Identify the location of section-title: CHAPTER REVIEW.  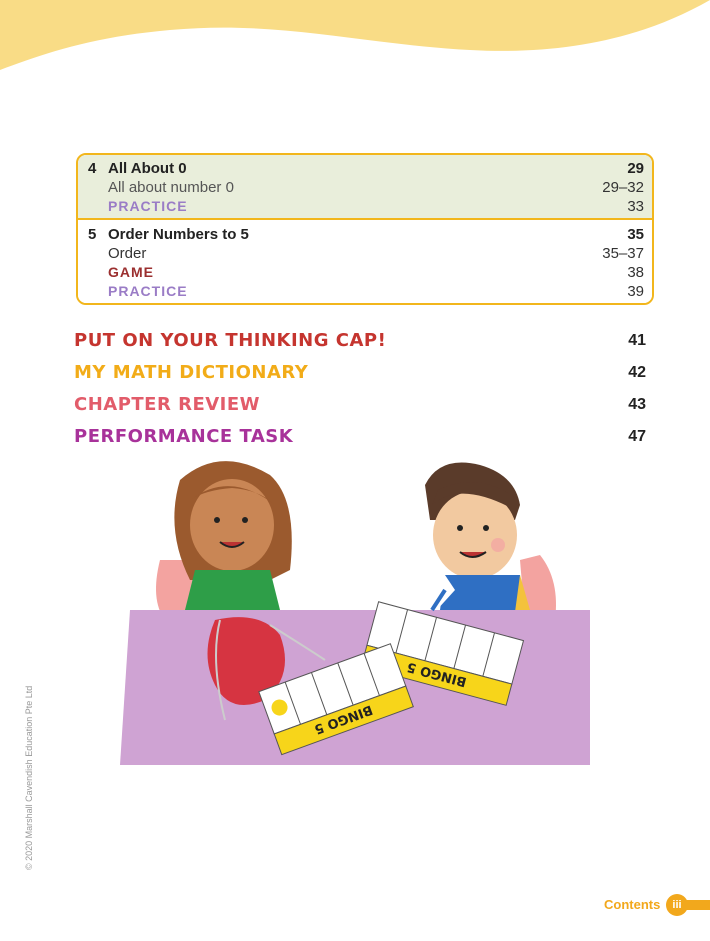
(167, 404).